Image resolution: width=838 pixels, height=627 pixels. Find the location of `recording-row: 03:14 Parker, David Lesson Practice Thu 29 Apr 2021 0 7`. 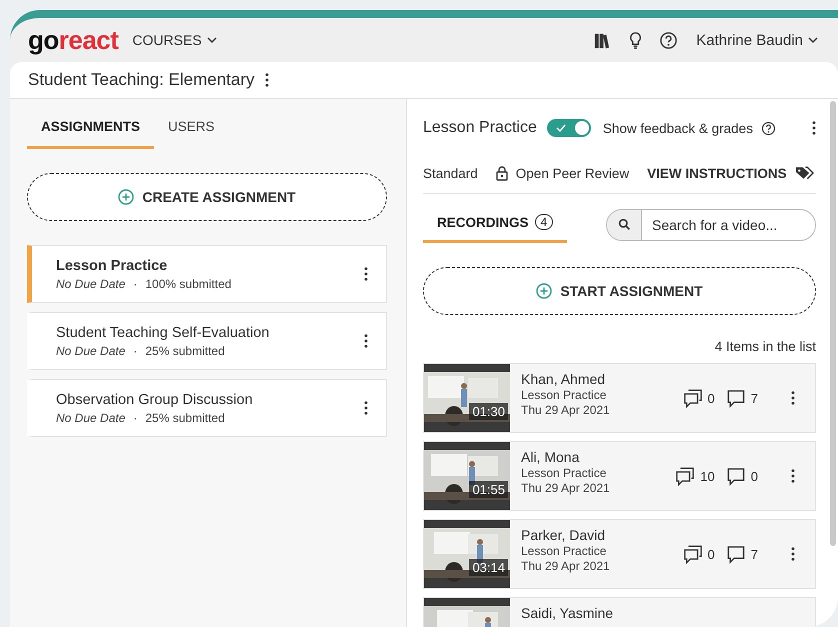

recording-row: 03:14 Parker, David Lesson Practice Thu 29 Apr 2021 0 7 is located at coordinates (619, 554).